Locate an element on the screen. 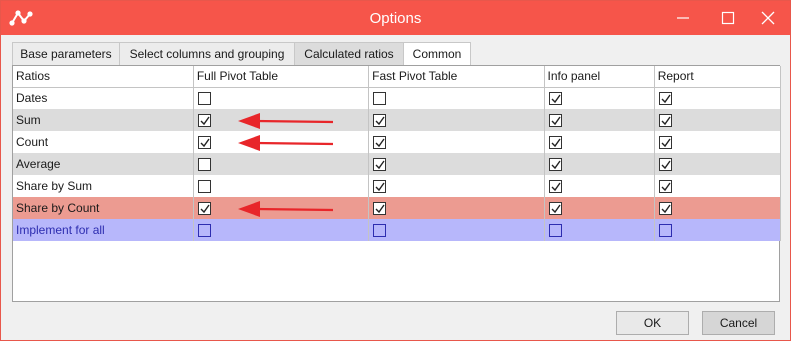 Image resolution: width=791 pixels, height=341 pixels. title-bar: Options is located at coordinates (395, 18).